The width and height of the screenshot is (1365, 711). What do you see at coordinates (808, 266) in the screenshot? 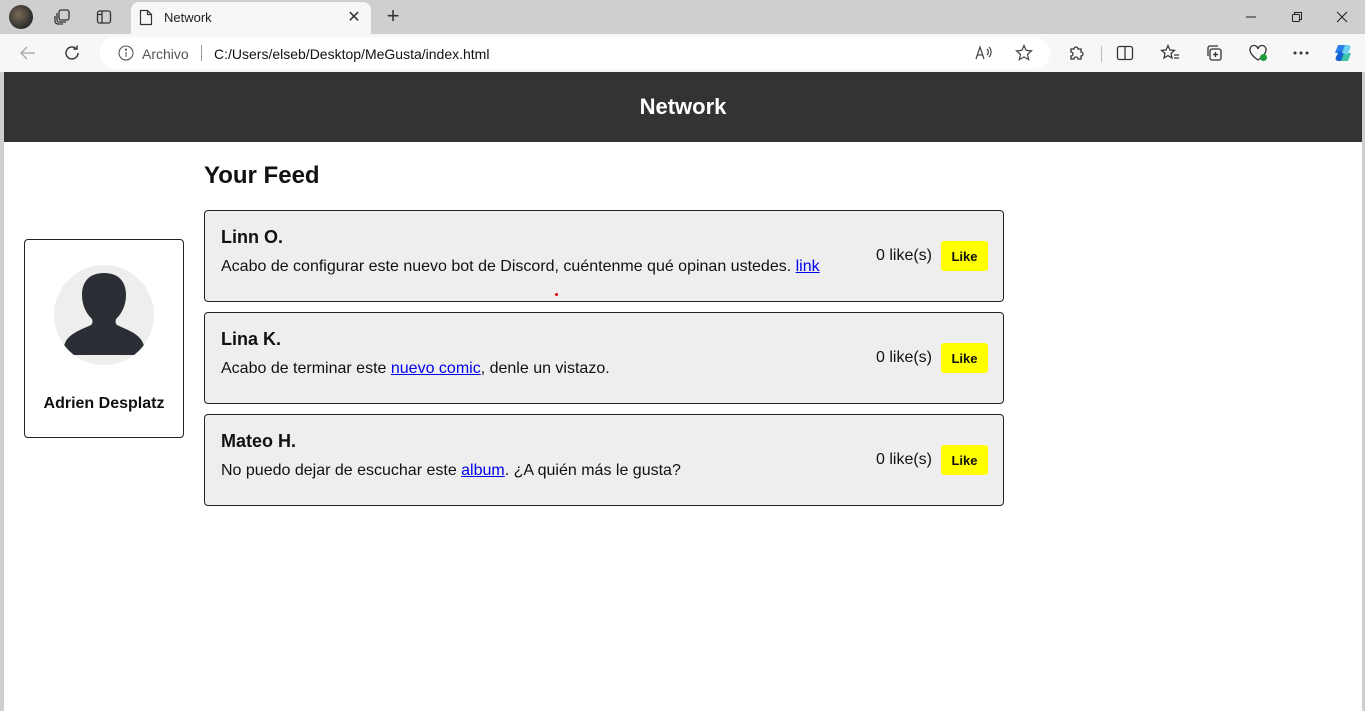
I see `post-link: link` at bounding box center [808, 266].